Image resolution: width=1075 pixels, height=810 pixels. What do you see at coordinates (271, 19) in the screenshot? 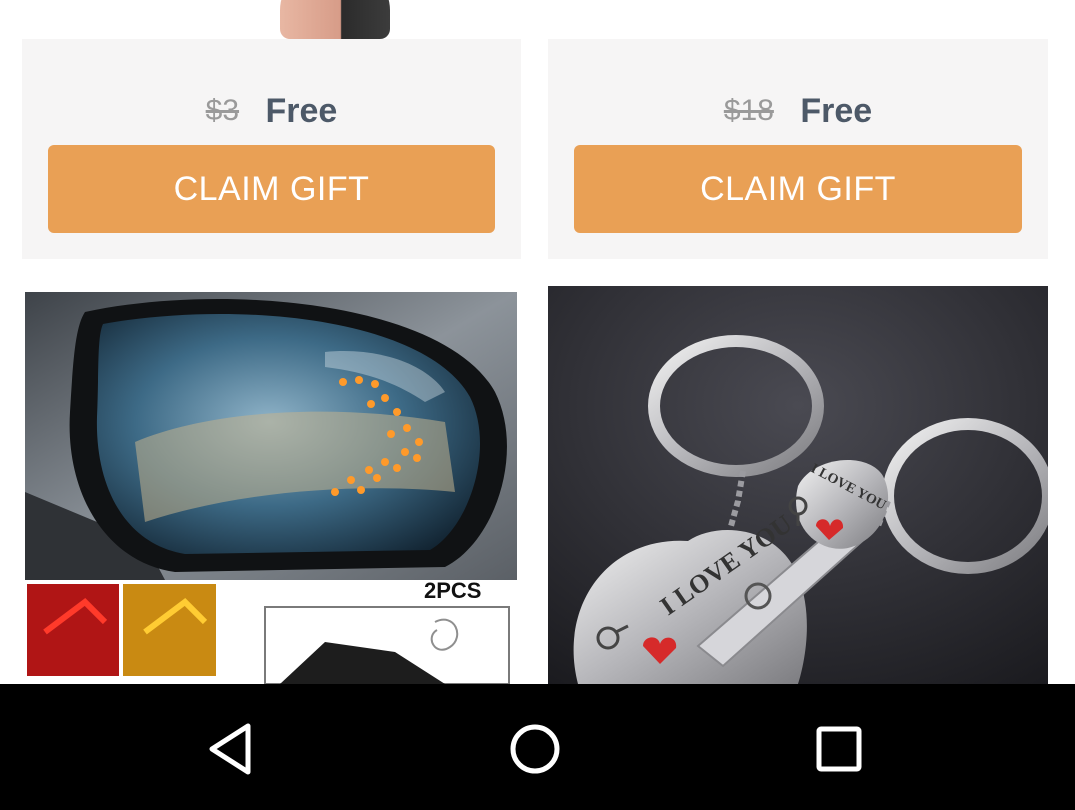
I see `product-image-top-left` at bounding box center [271, 19].